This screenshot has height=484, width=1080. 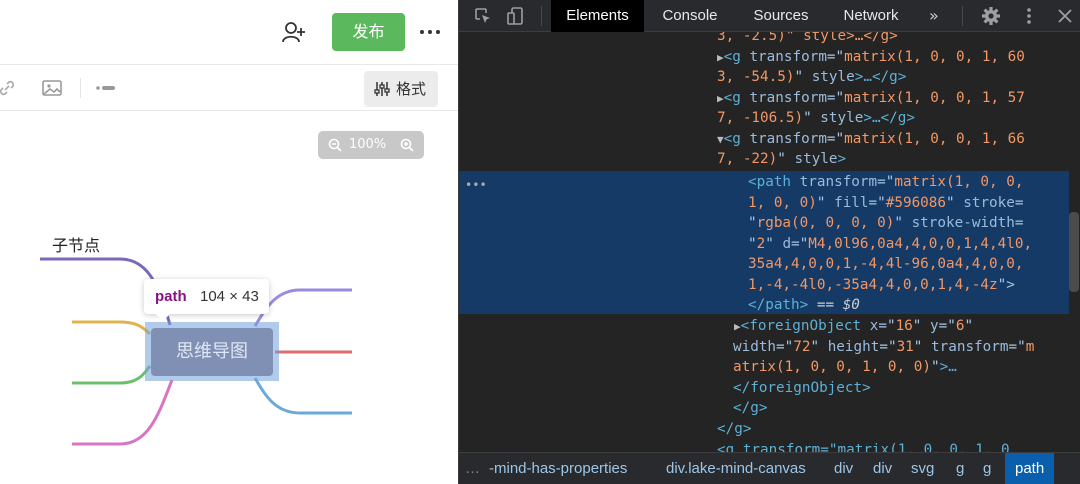 I want to click on device-toolbar-icon, so click(x=516, y=16).